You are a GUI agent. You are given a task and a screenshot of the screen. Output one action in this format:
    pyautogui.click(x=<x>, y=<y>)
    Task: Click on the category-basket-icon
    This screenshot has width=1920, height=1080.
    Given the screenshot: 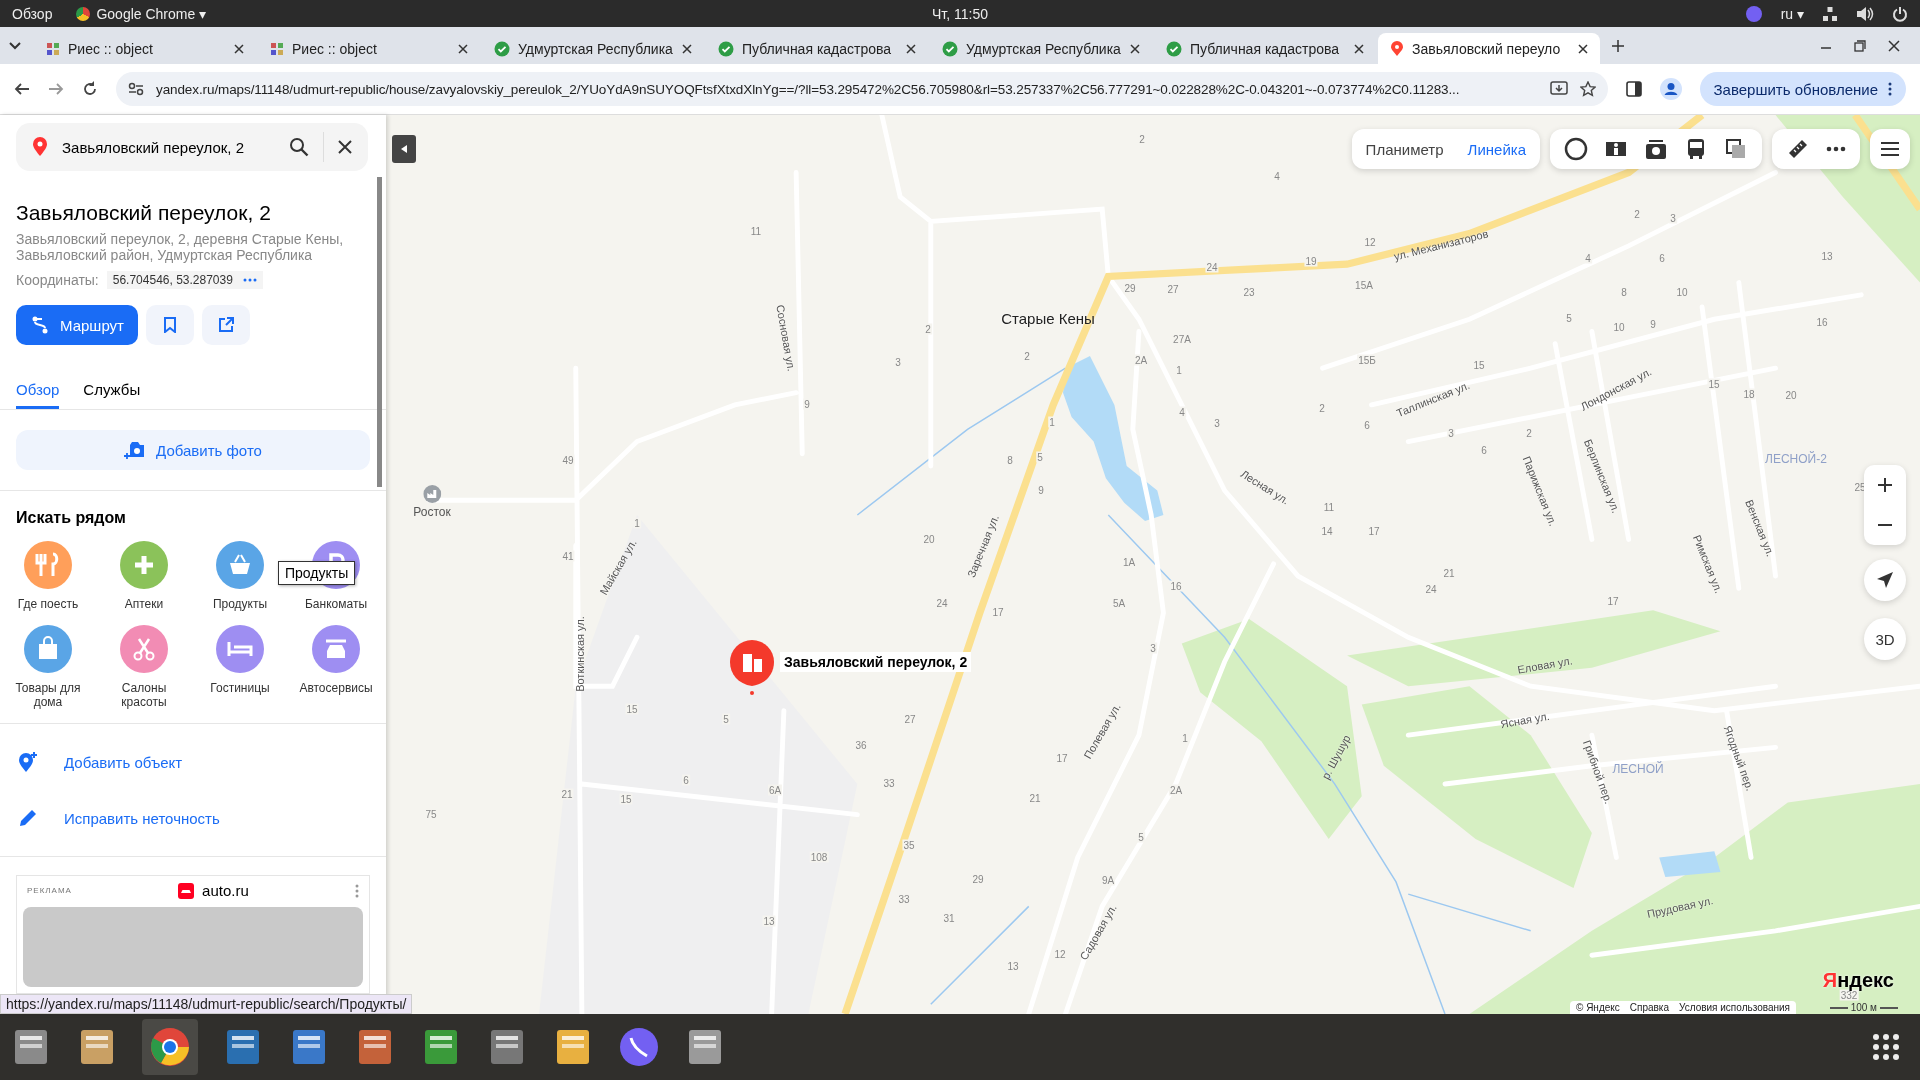 What is the action you would take?
    pyautogui.click(x=240, y=565)
    